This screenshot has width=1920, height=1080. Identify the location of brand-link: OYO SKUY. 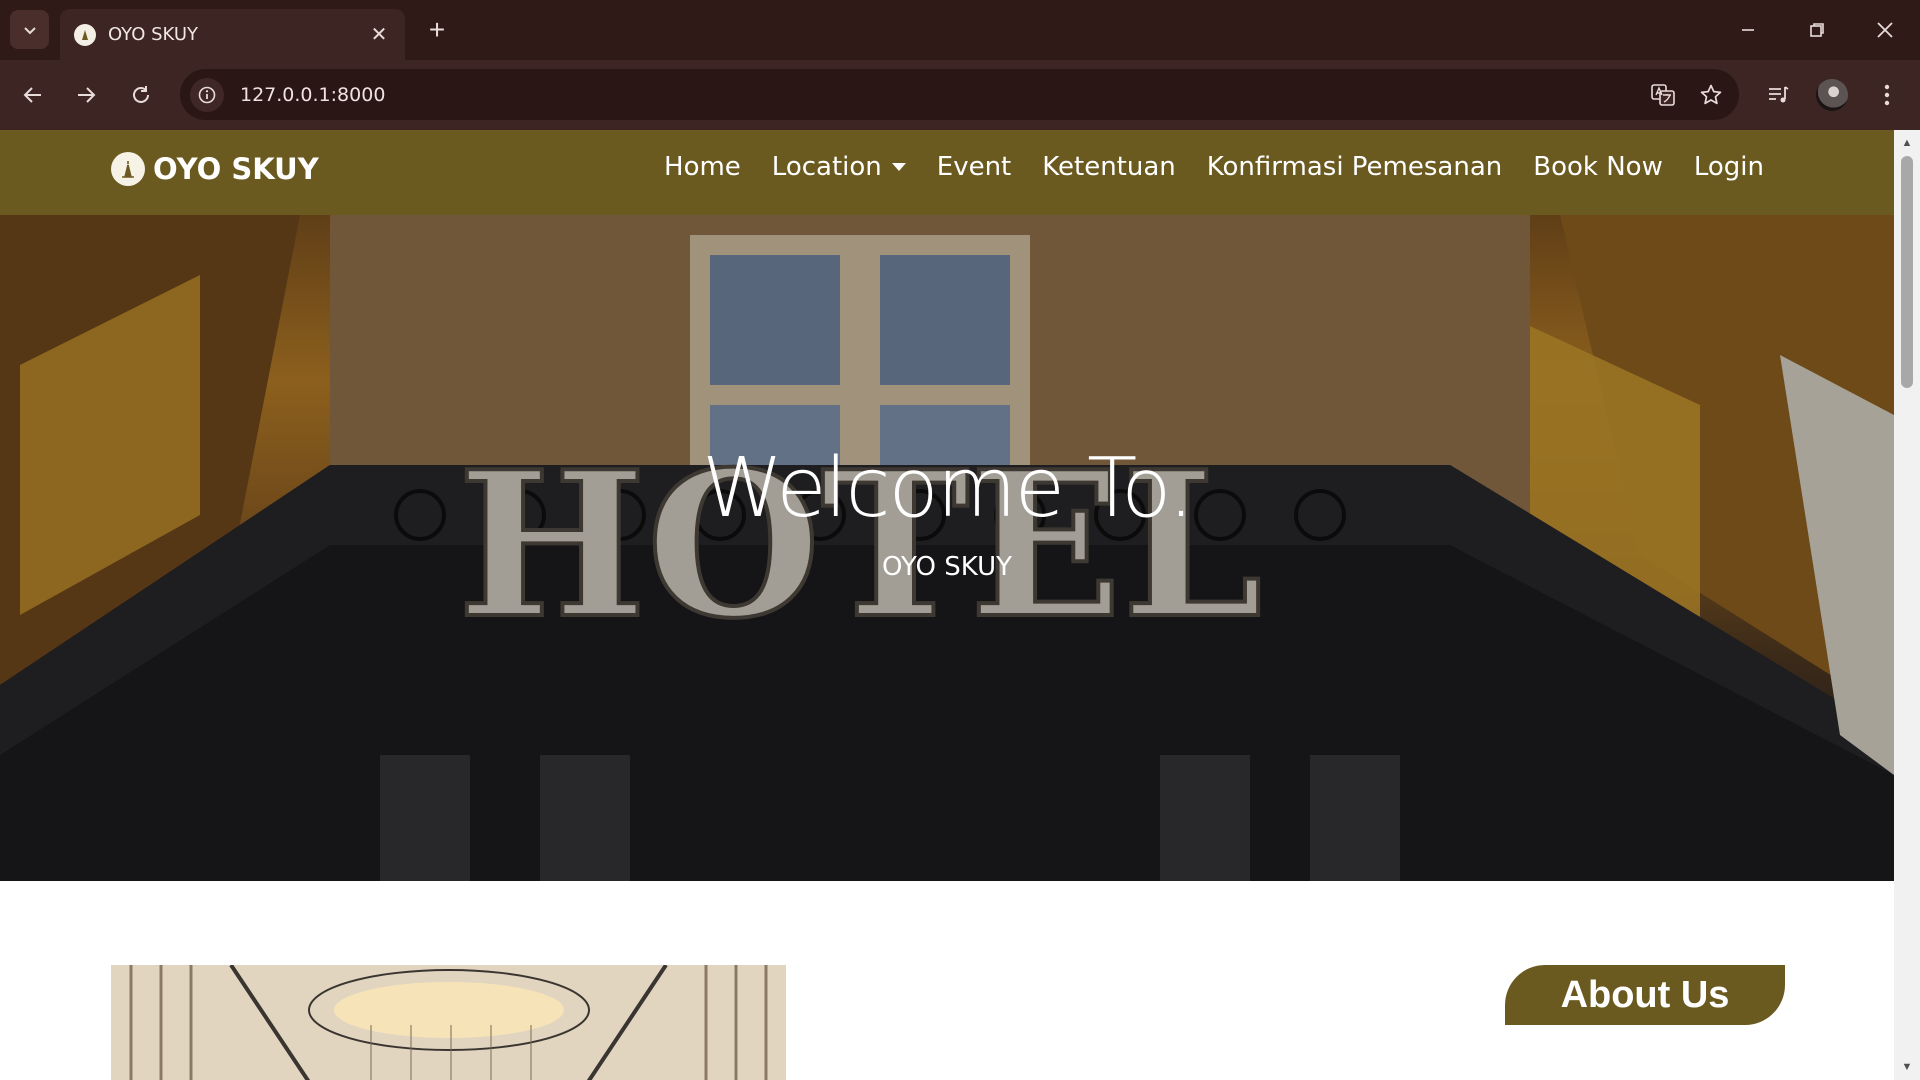
(215, 169).